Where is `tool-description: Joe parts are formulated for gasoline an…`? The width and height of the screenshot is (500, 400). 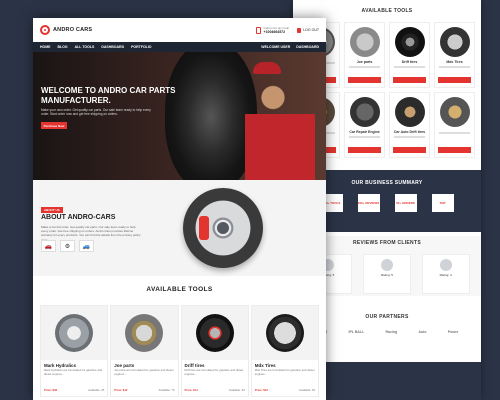
tool-description: Joe parts are formulated for gasoline an… is located at coordinates (144, 372).